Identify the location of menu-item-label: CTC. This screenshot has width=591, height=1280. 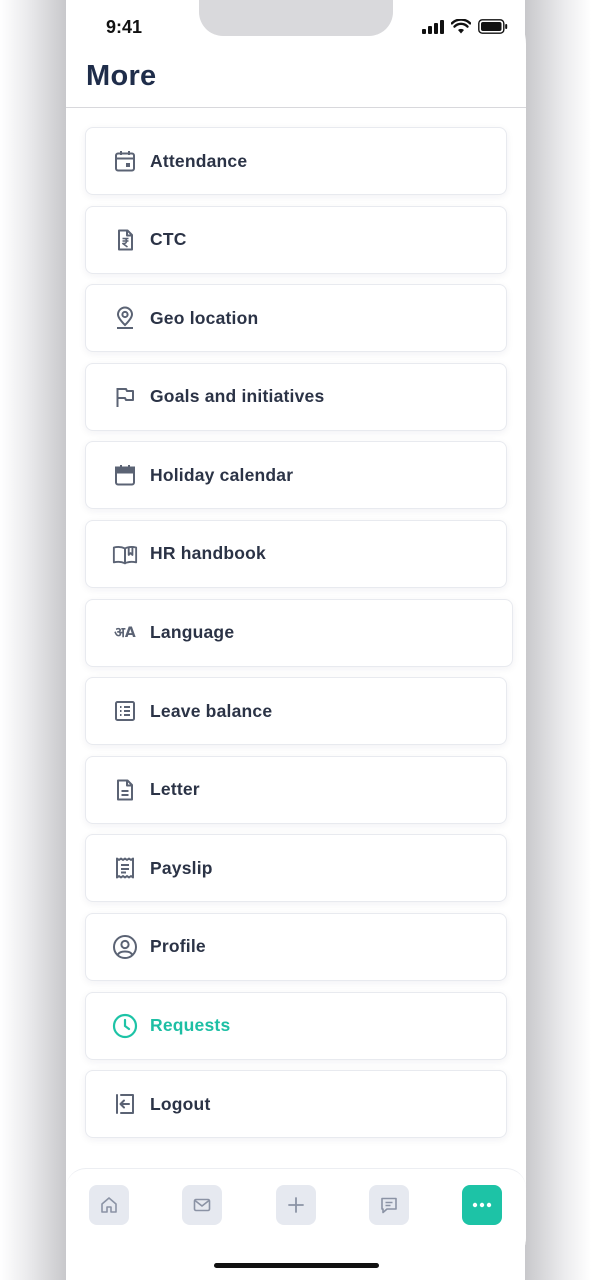
(168, 239).